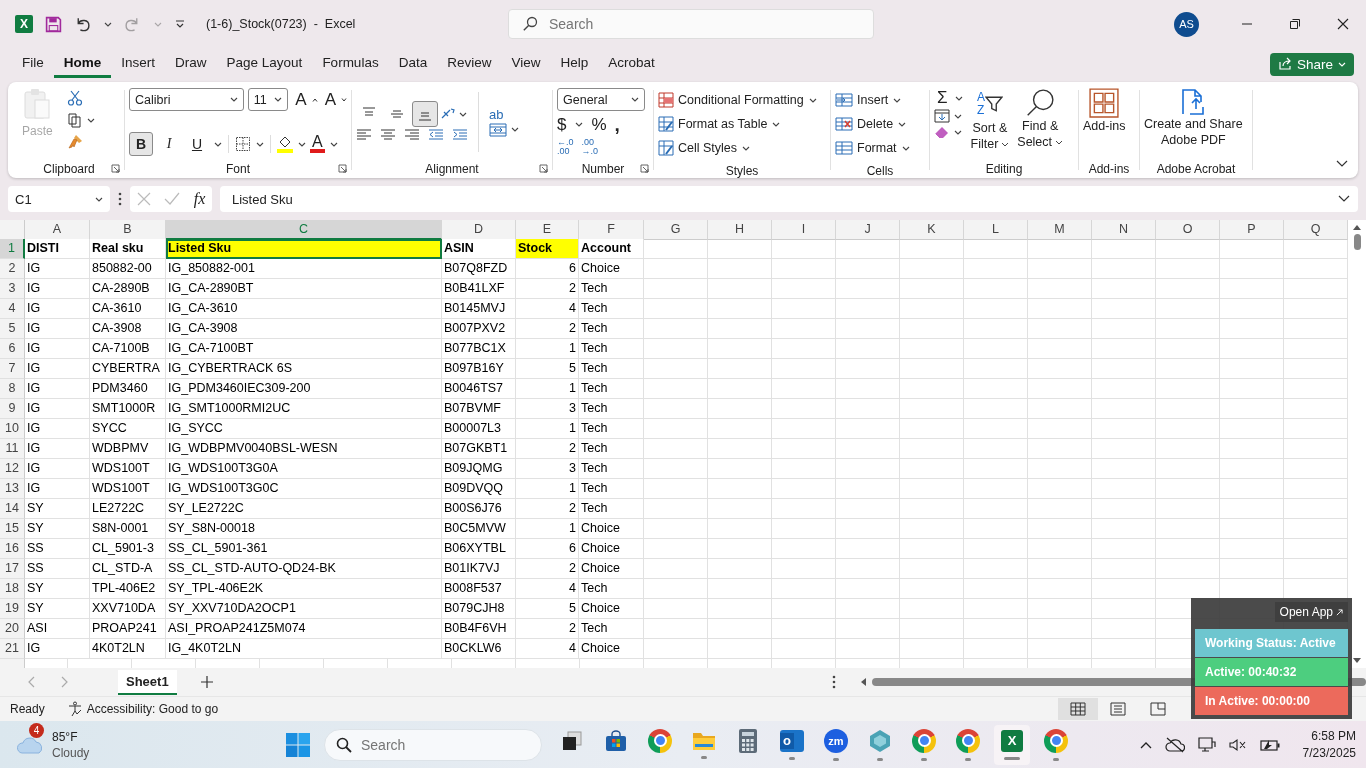  I want to click on scrollbar-thumb, so click(1357, 242).